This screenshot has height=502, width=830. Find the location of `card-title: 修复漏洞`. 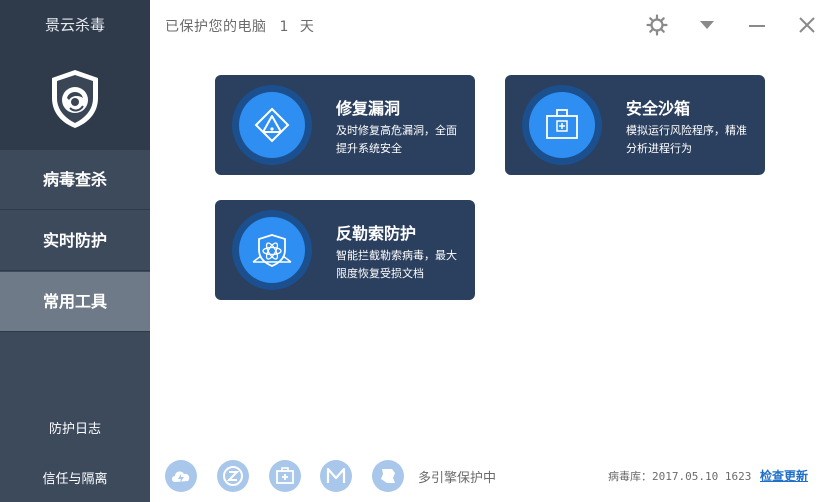

card-title: 修复漏洞 is located at coordinates (368, 108).